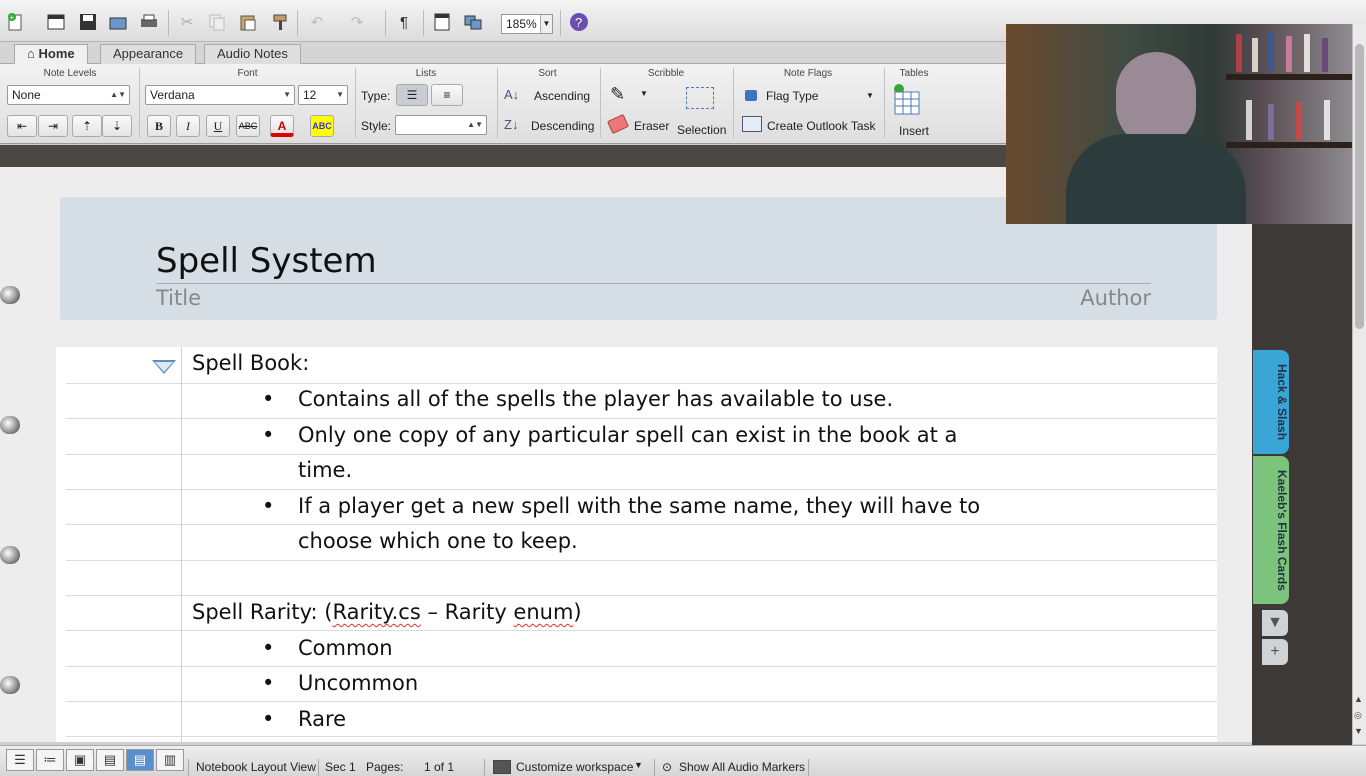 The width and height of the screenshot is (1366, 776). I want to click on bookshelf, so click(1289, 145).